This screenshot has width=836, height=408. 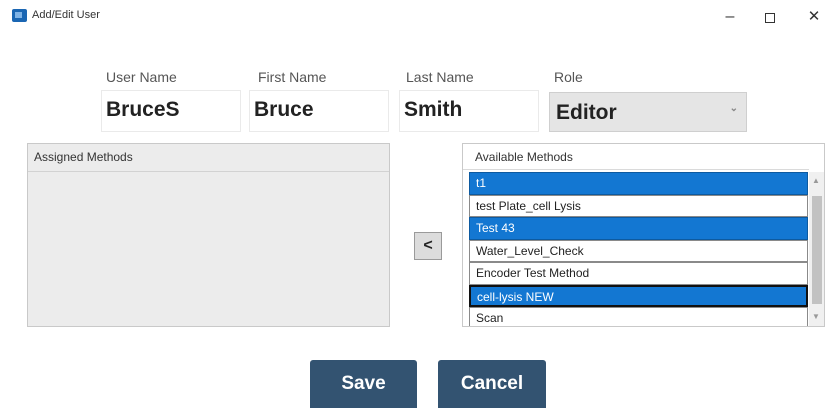 What do you see at coordinates (492, 384) in the screenshot?
I see `cancel-button: Cancel` at bounding box center [492, 384].